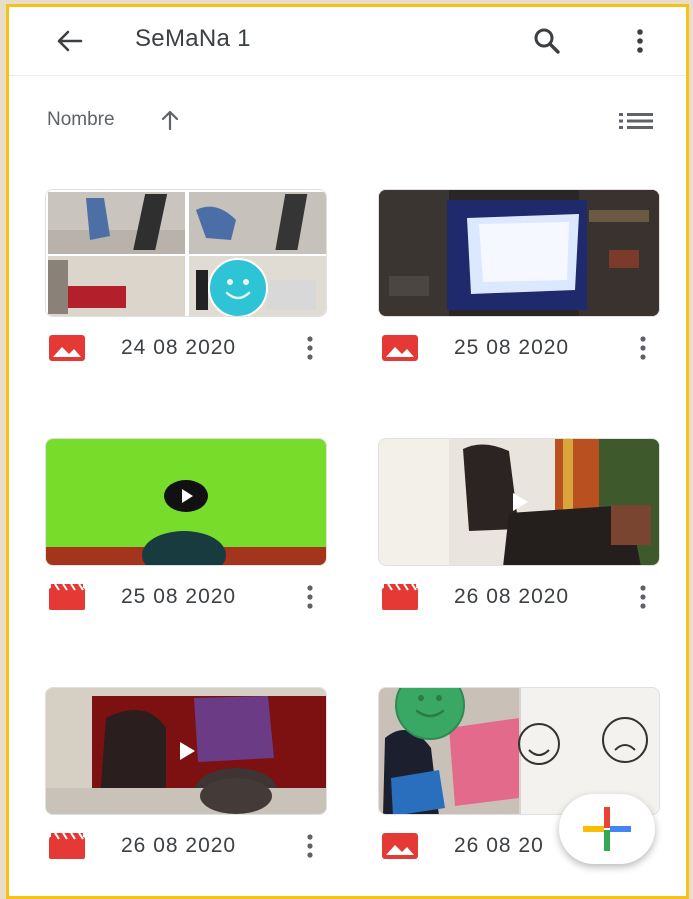 The height and width of the screenshot is (899, 693). I want to click on new-fab-button, so click(607, 829).